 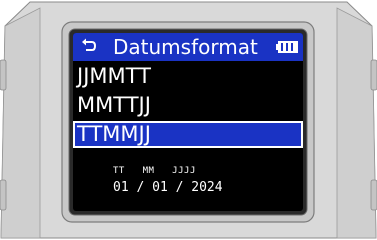 I want to click on back-arrow-icon, so click(x=89, y=46).